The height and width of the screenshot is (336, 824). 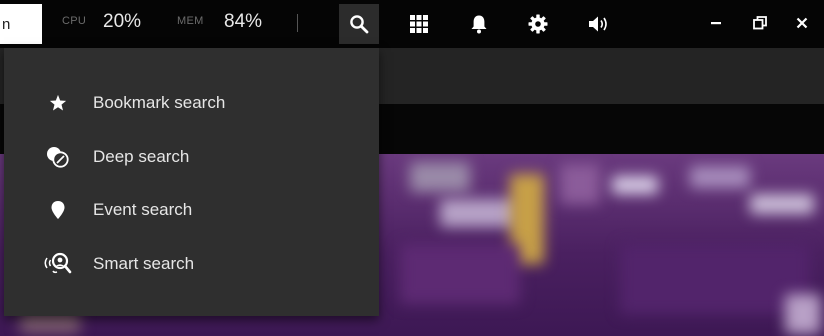 I want to click on smart-search-icon, so click(x=58, y=264).